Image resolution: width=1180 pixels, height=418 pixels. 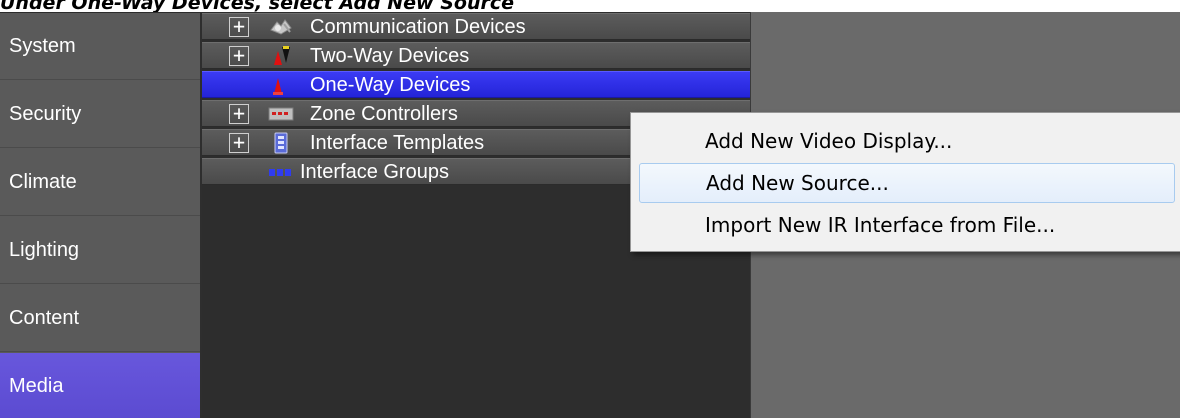 What do you see at coordinates (281, 114) in the screenshot?
I see `zone-controllers-icon` at bounding box center [281, 114].